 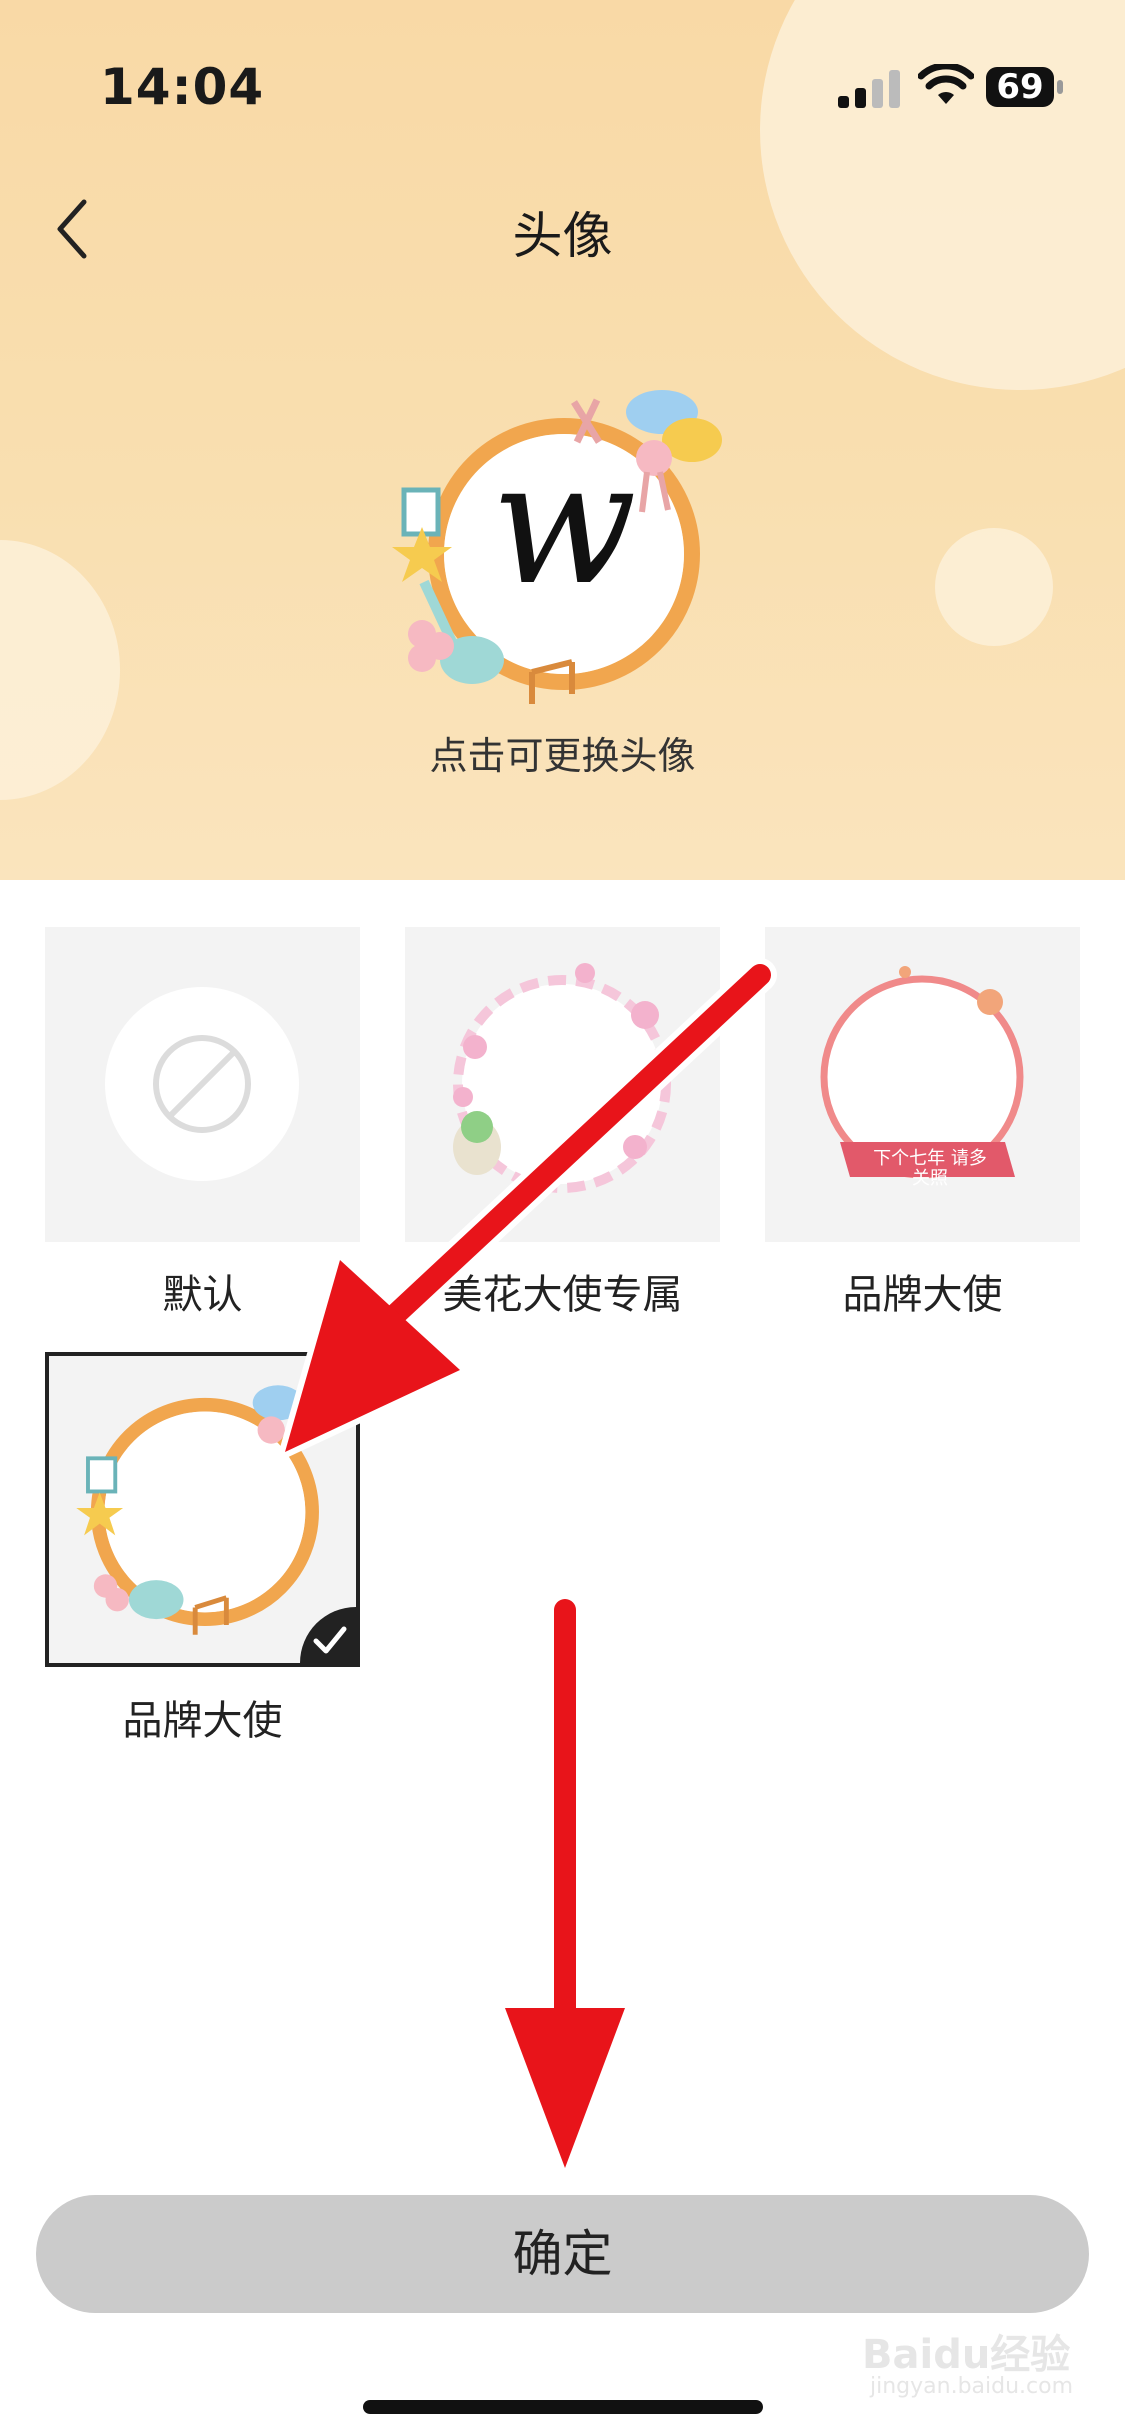 What do you see at coordinates (562, 236) in the screenshot?
I see `page-title: 头像` at bounding box center [562, 236].